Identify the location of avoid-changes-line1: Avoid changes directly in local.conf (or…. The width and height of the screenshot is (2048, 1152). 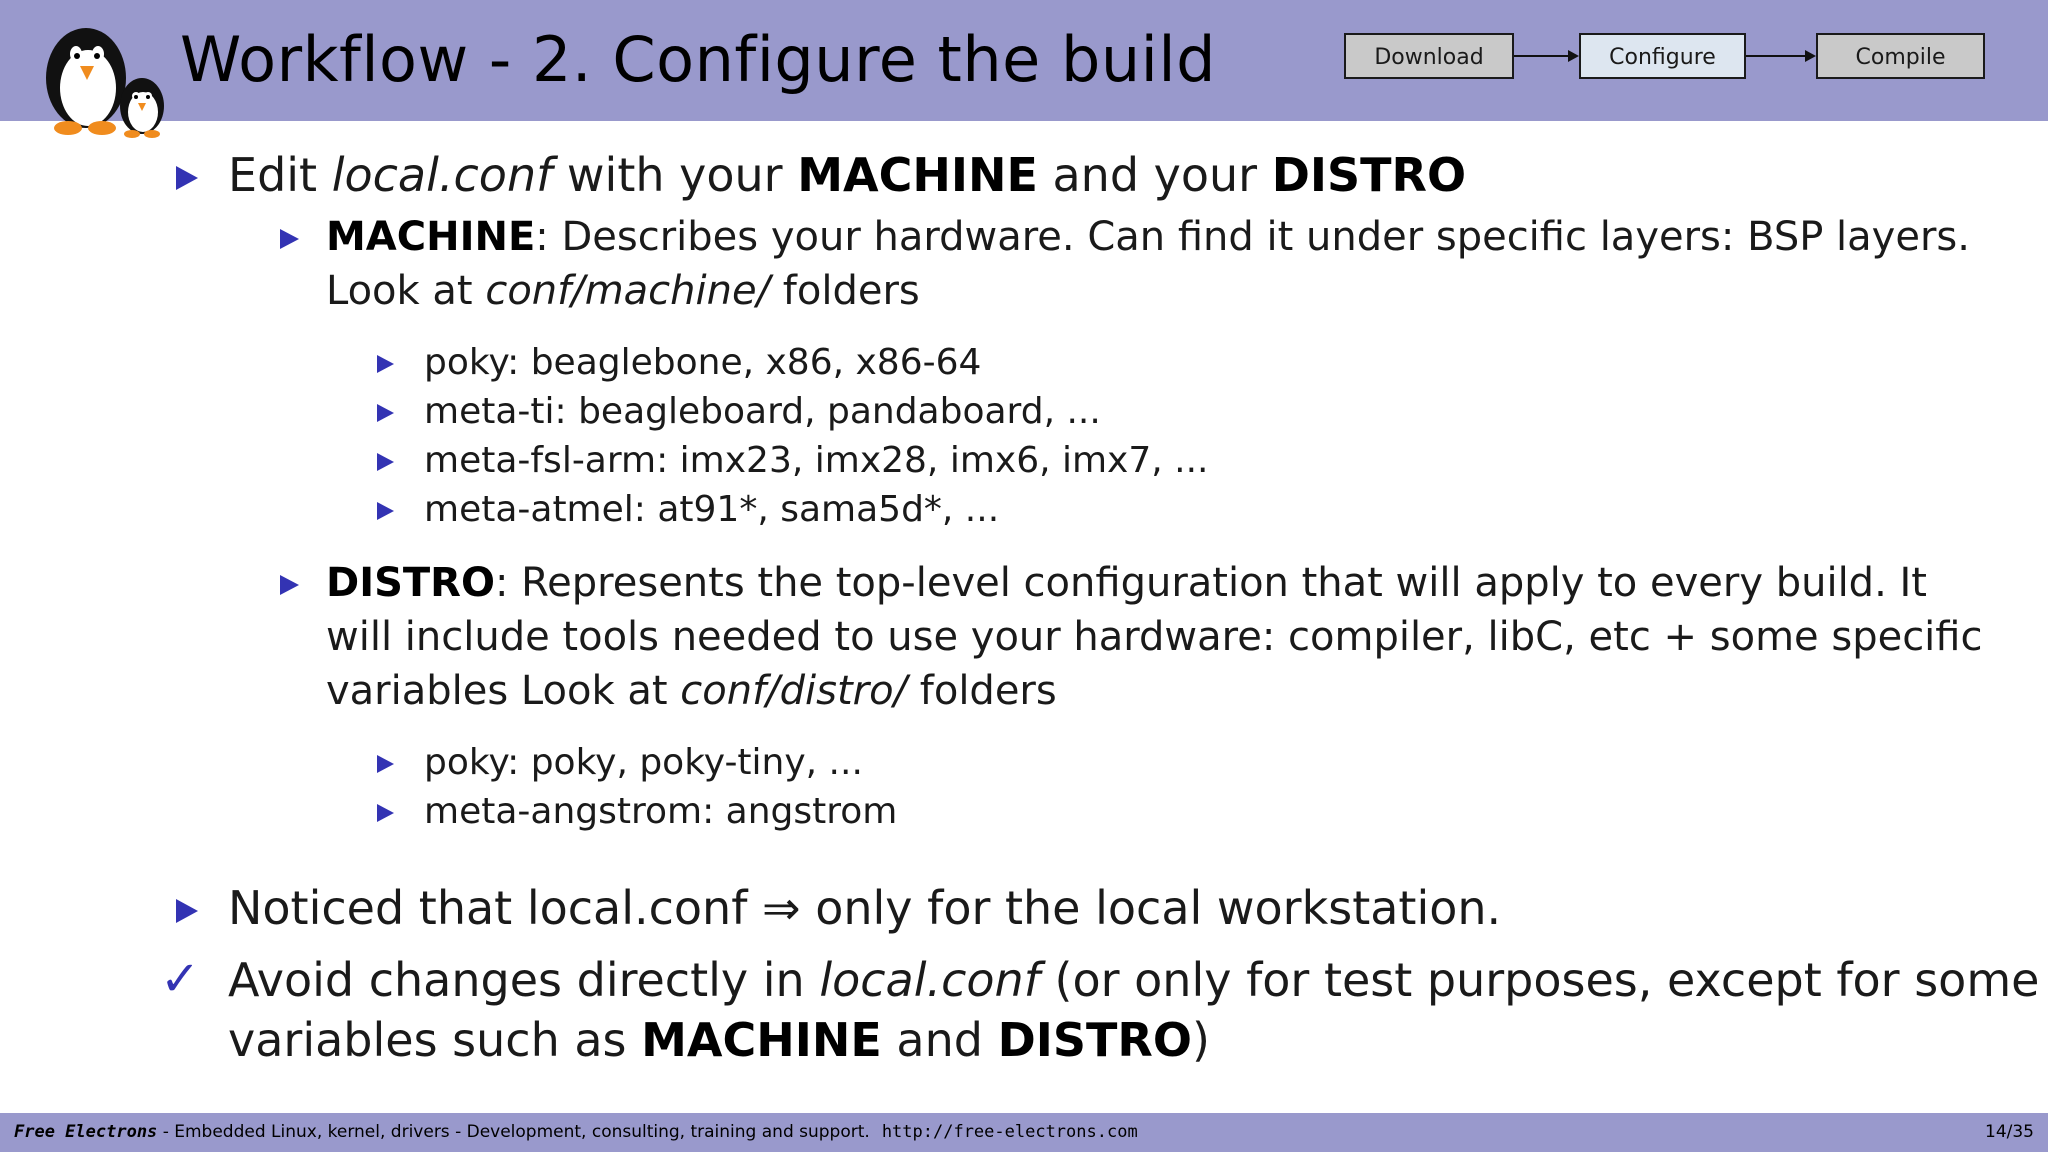
(1134, 980).